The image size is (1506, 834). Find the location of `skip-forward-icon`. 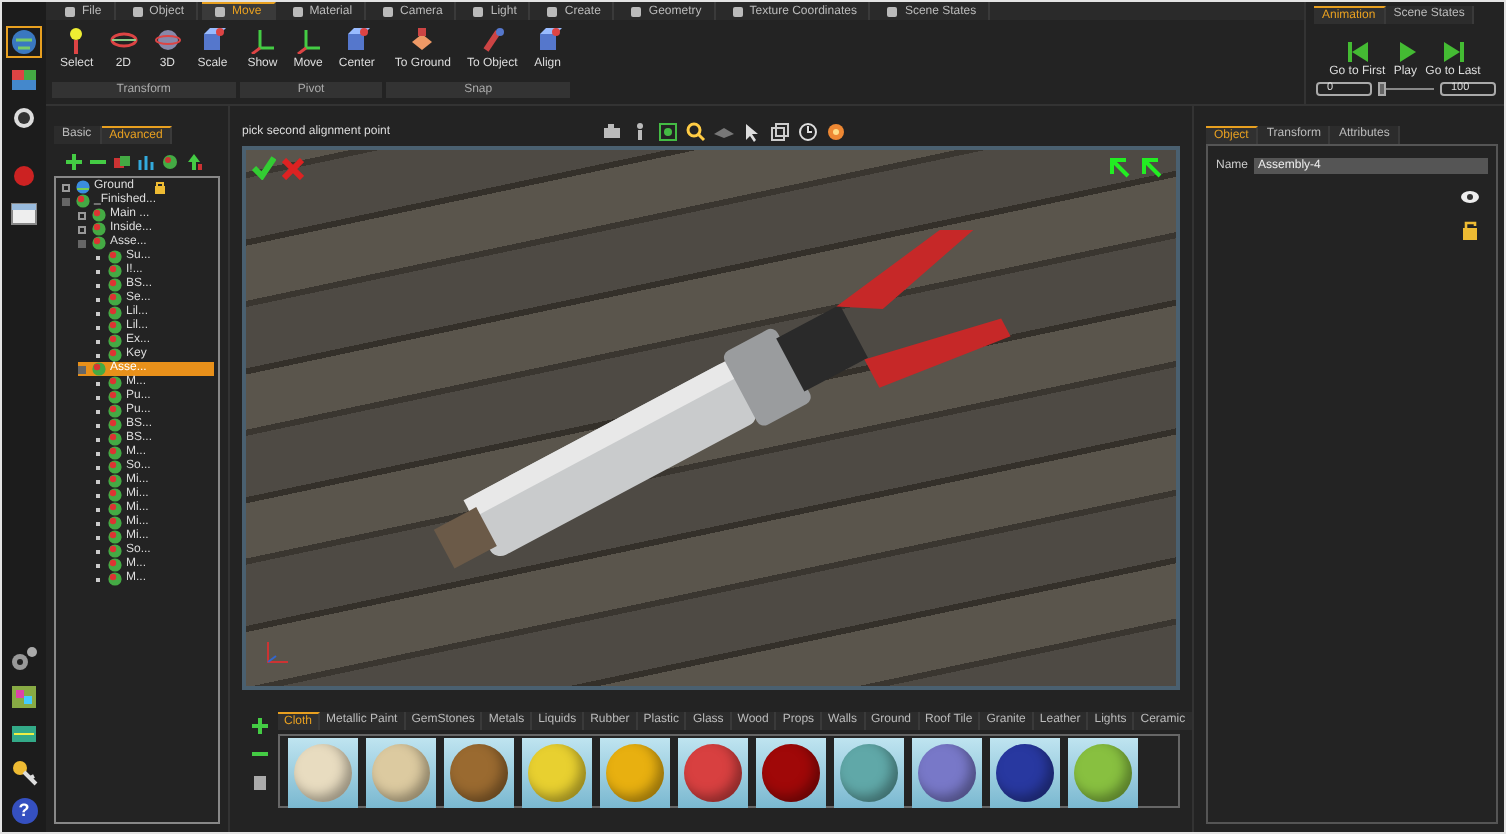

skip-forward-icon is located at coordinates (1453, 52).